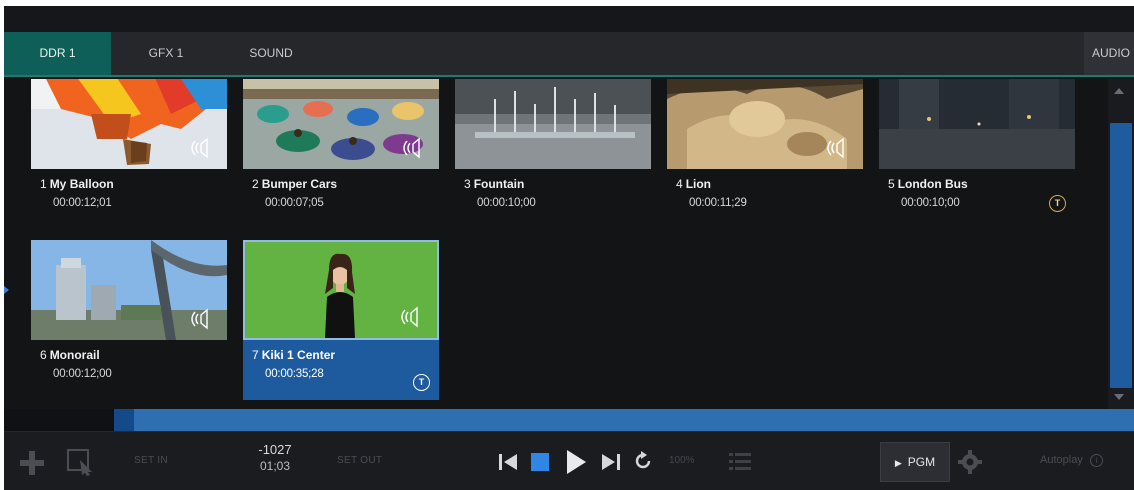  I want to click on time-position: 01;03, so click(275, 466).